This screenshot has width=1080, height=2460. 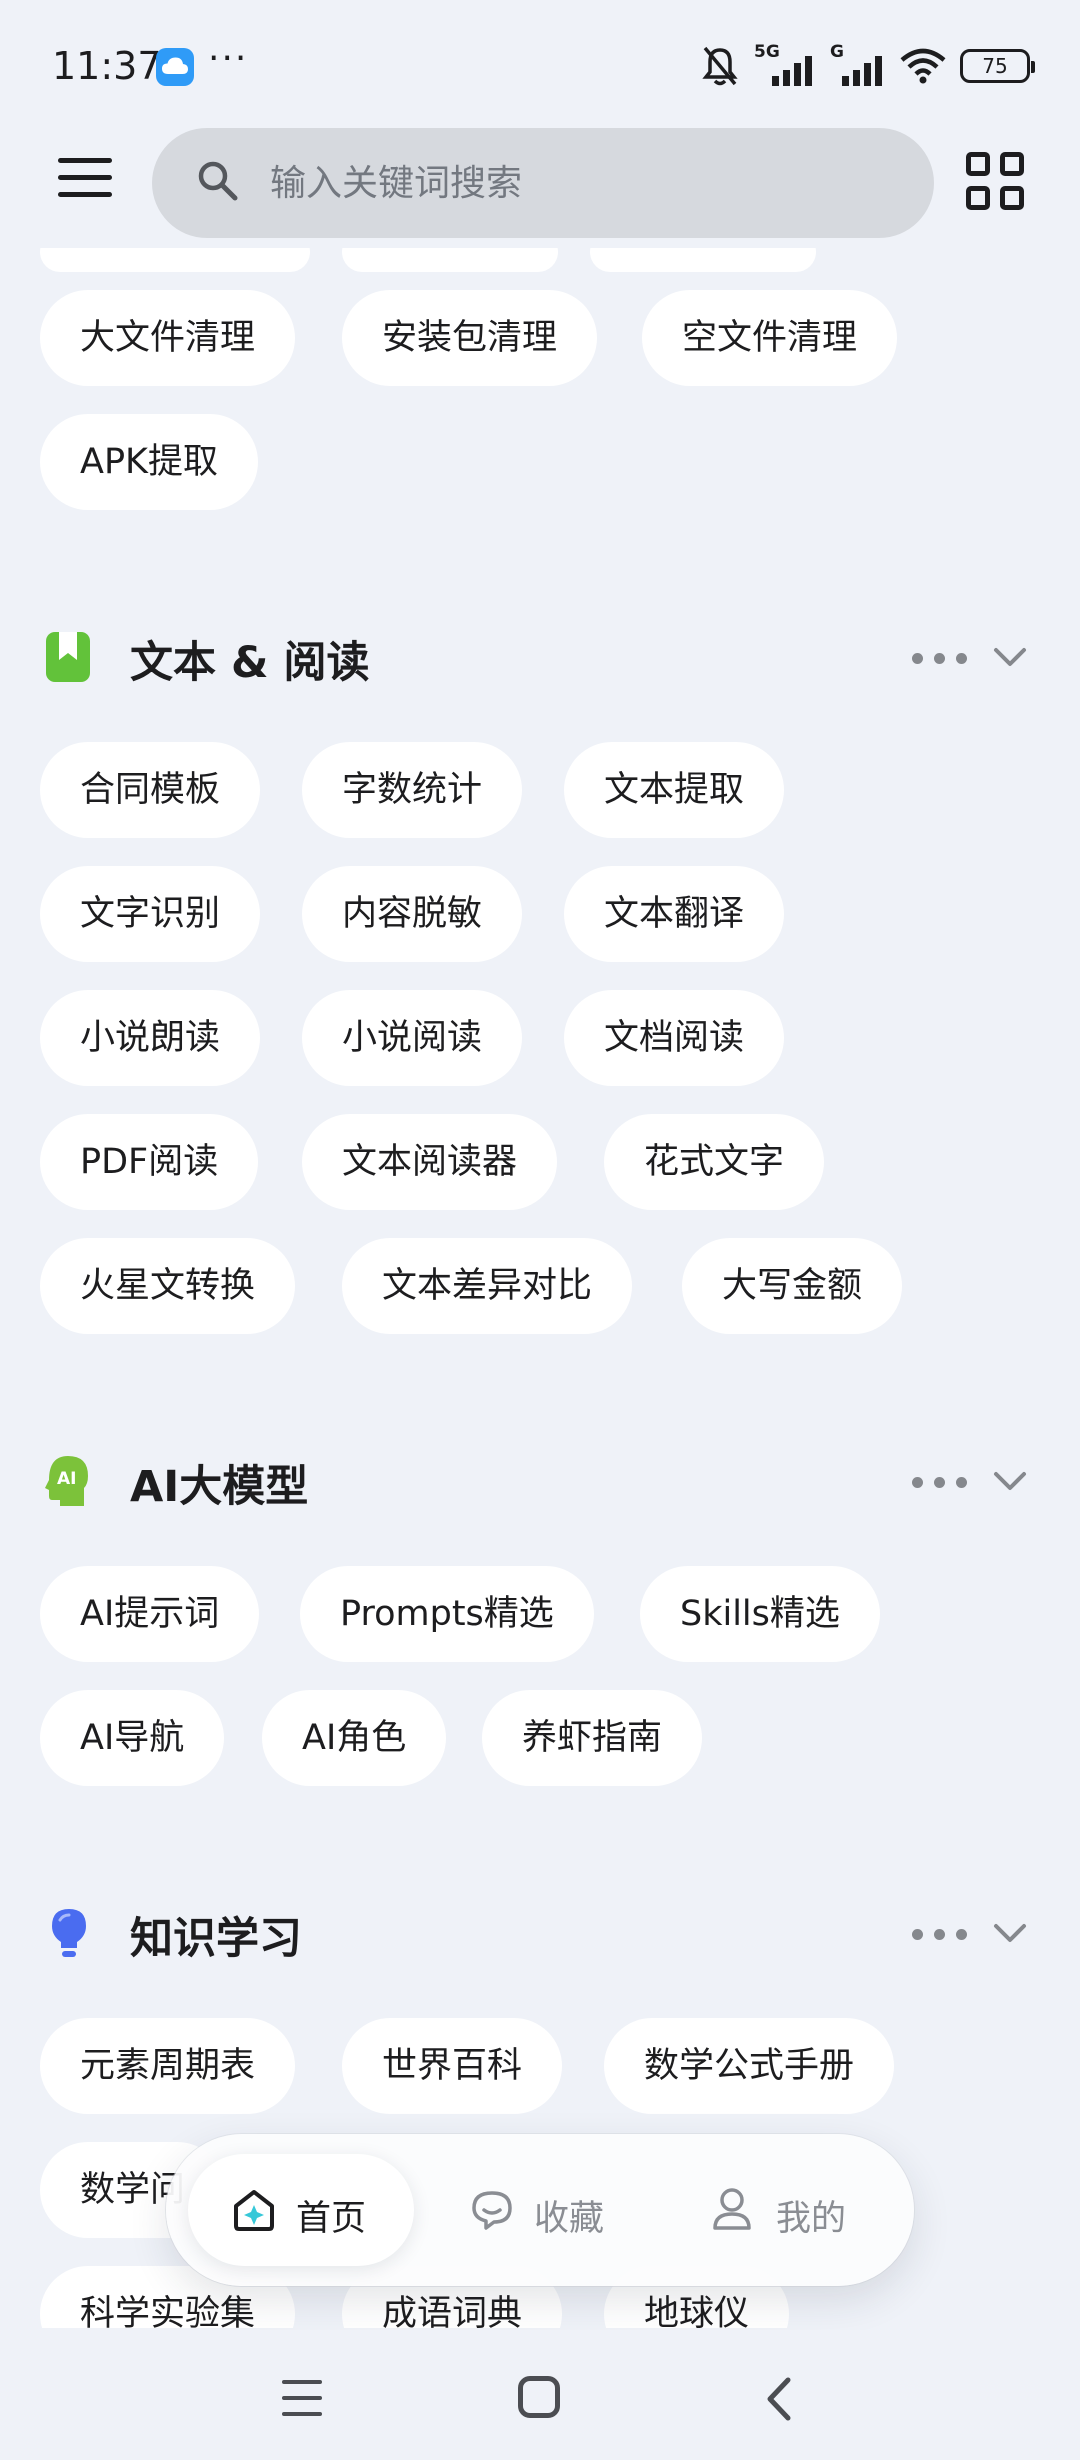 I want to click on system-home-icon, so click(x=539, y=2397).